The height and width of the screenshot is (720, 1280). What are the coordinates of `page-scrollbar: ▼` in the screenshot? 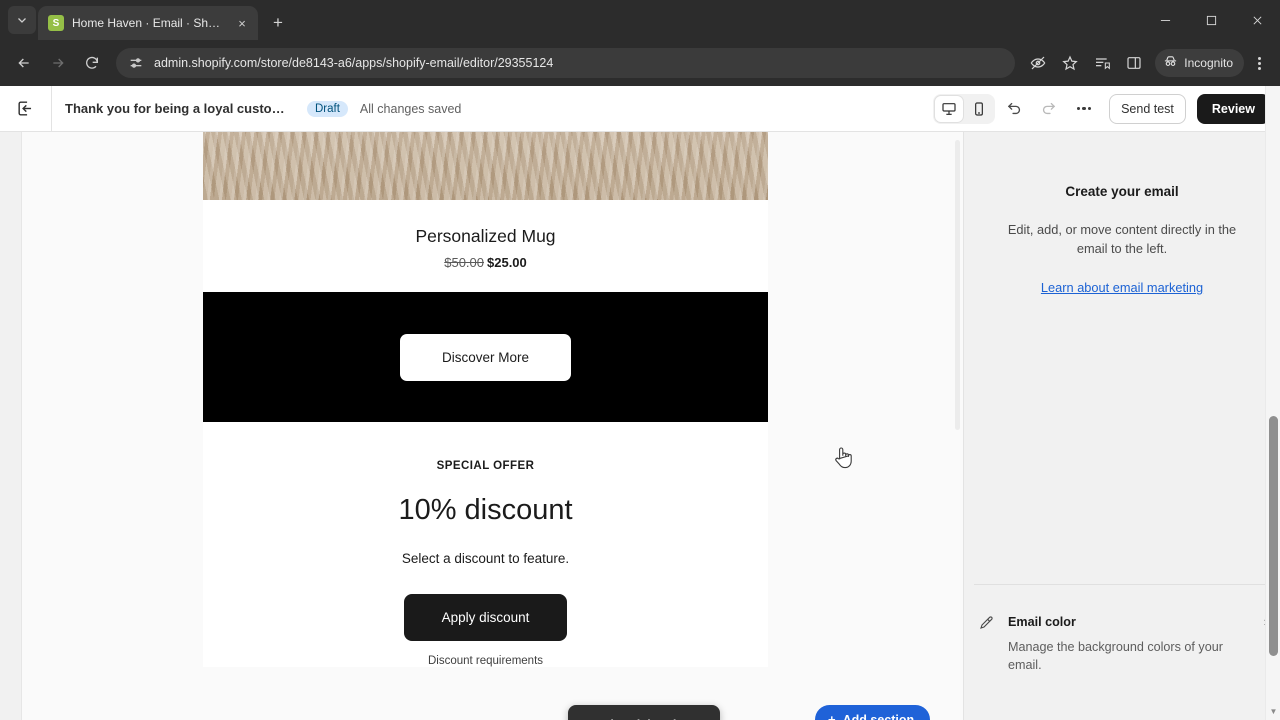 It's located at (1272, 403).